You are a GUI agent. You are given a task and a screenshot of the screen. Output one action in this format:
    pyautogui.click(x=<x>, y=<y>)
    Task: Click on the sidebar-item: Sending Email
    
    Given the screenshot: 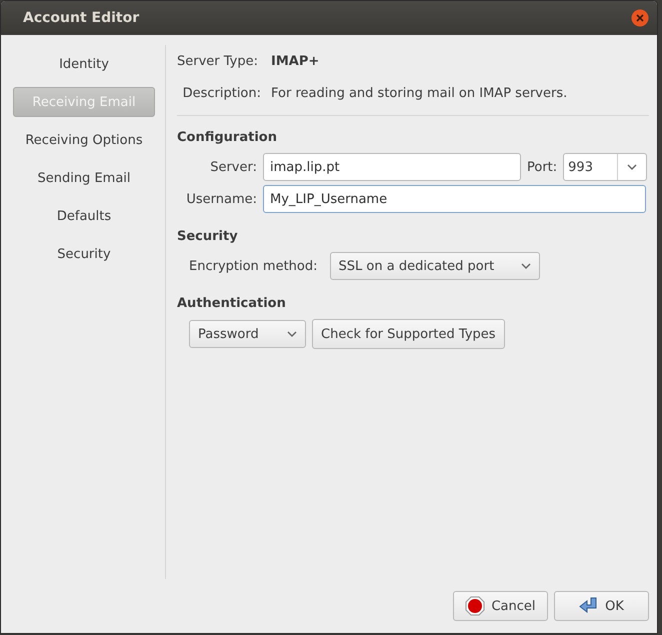 What is the action you would take?
    pyautogui.click(x=84, y=178)
    